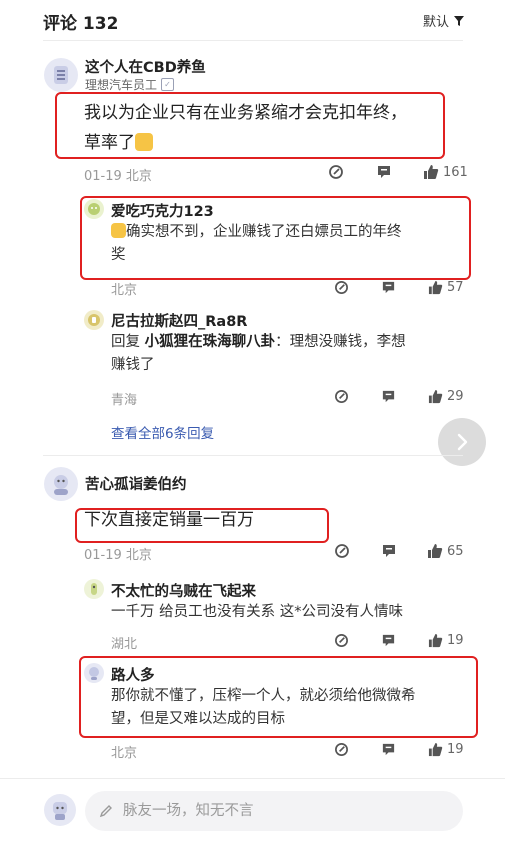  I want to click on verified-icon: ✓, so click(168, 84).